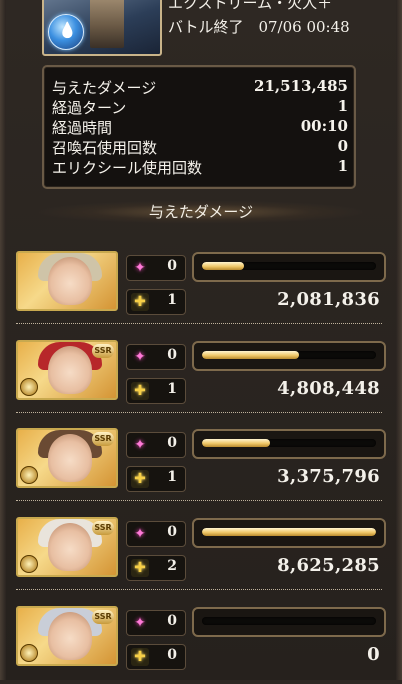  Describe the element at coordinates (127, 168) in the screenshot. I see `stat-label: エリクシール使用回数` at that location.